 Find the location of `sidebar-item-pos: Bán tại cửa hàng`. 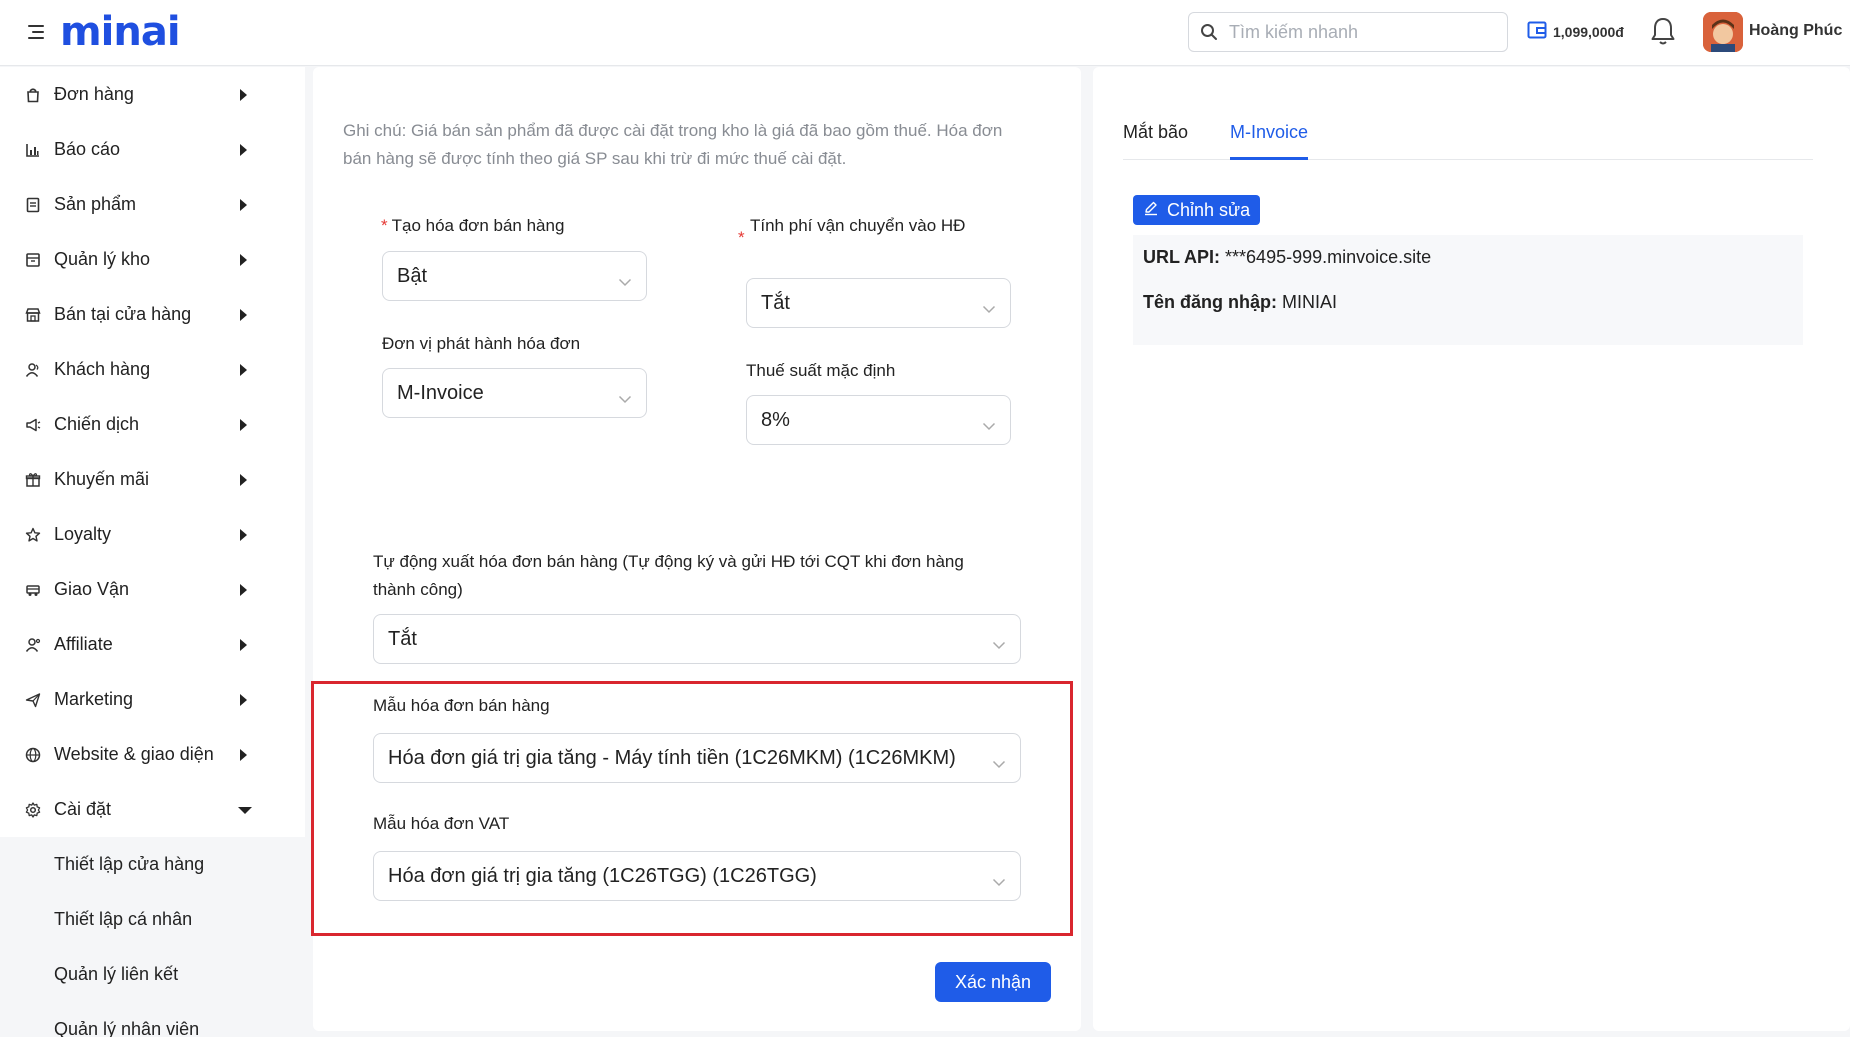

sidebar-item-pos: Bán tại cửa hàng is located at coordinates (152, 314).